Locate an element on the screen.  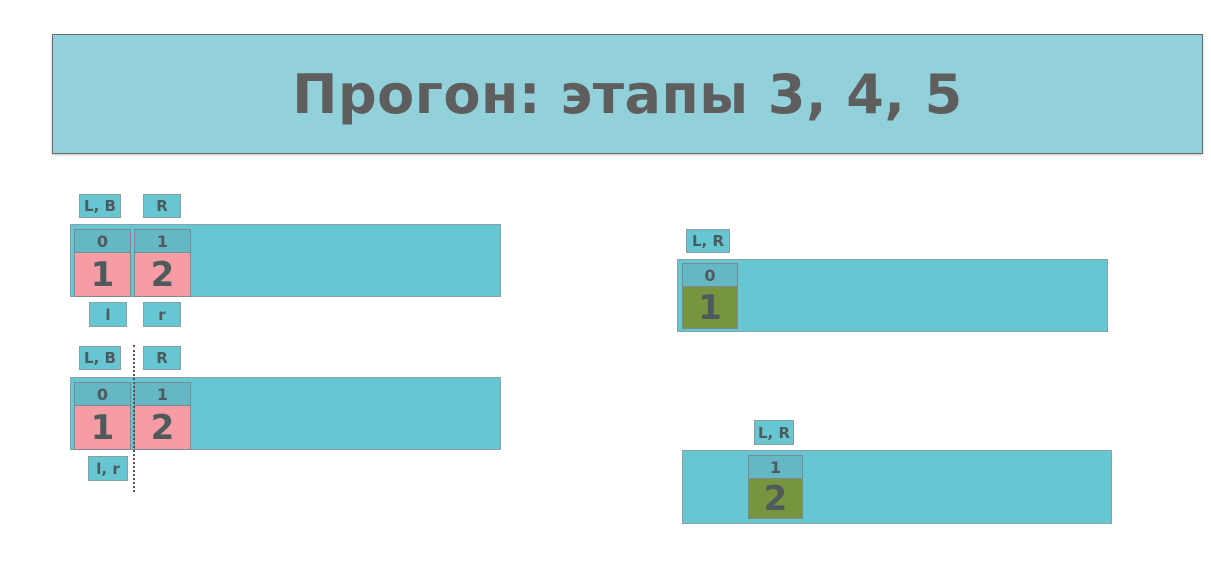
pointer-label-l-r: l, r is located at coordinates (108, 468).